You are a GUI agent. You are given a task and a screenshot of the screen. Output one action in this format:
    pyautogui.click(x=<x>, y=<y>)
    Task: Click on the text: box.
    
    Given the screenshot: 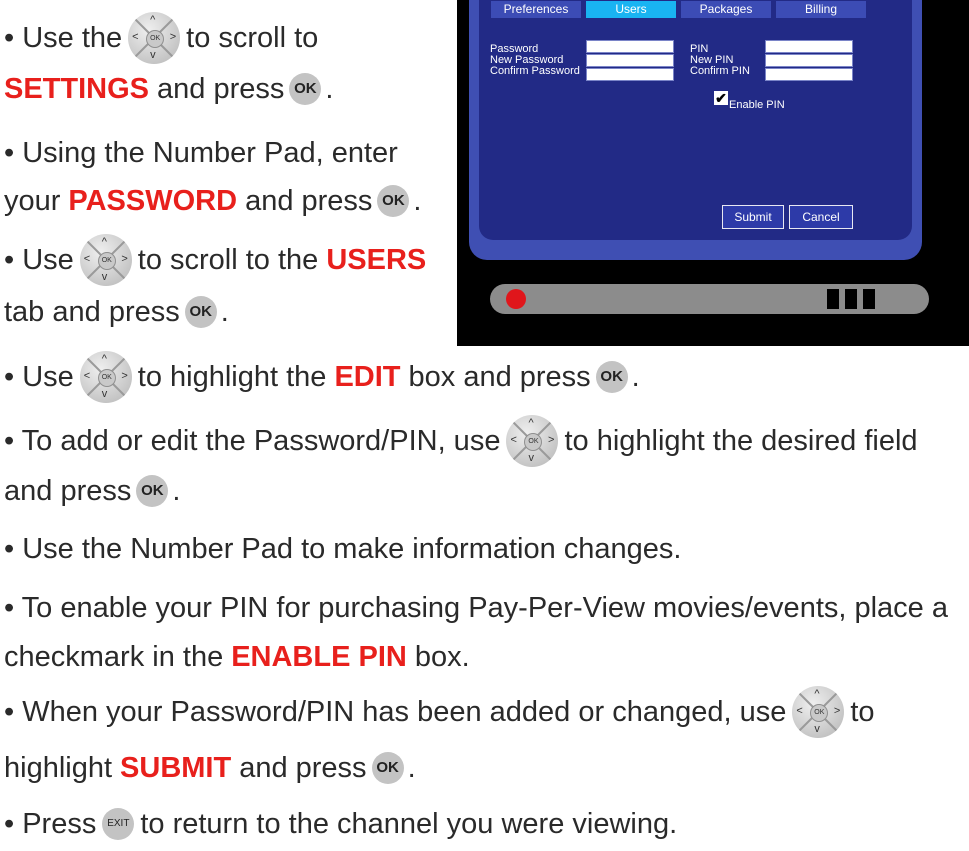 What is the action you would take?
    pyautogui.click(x=442, y=657)
    